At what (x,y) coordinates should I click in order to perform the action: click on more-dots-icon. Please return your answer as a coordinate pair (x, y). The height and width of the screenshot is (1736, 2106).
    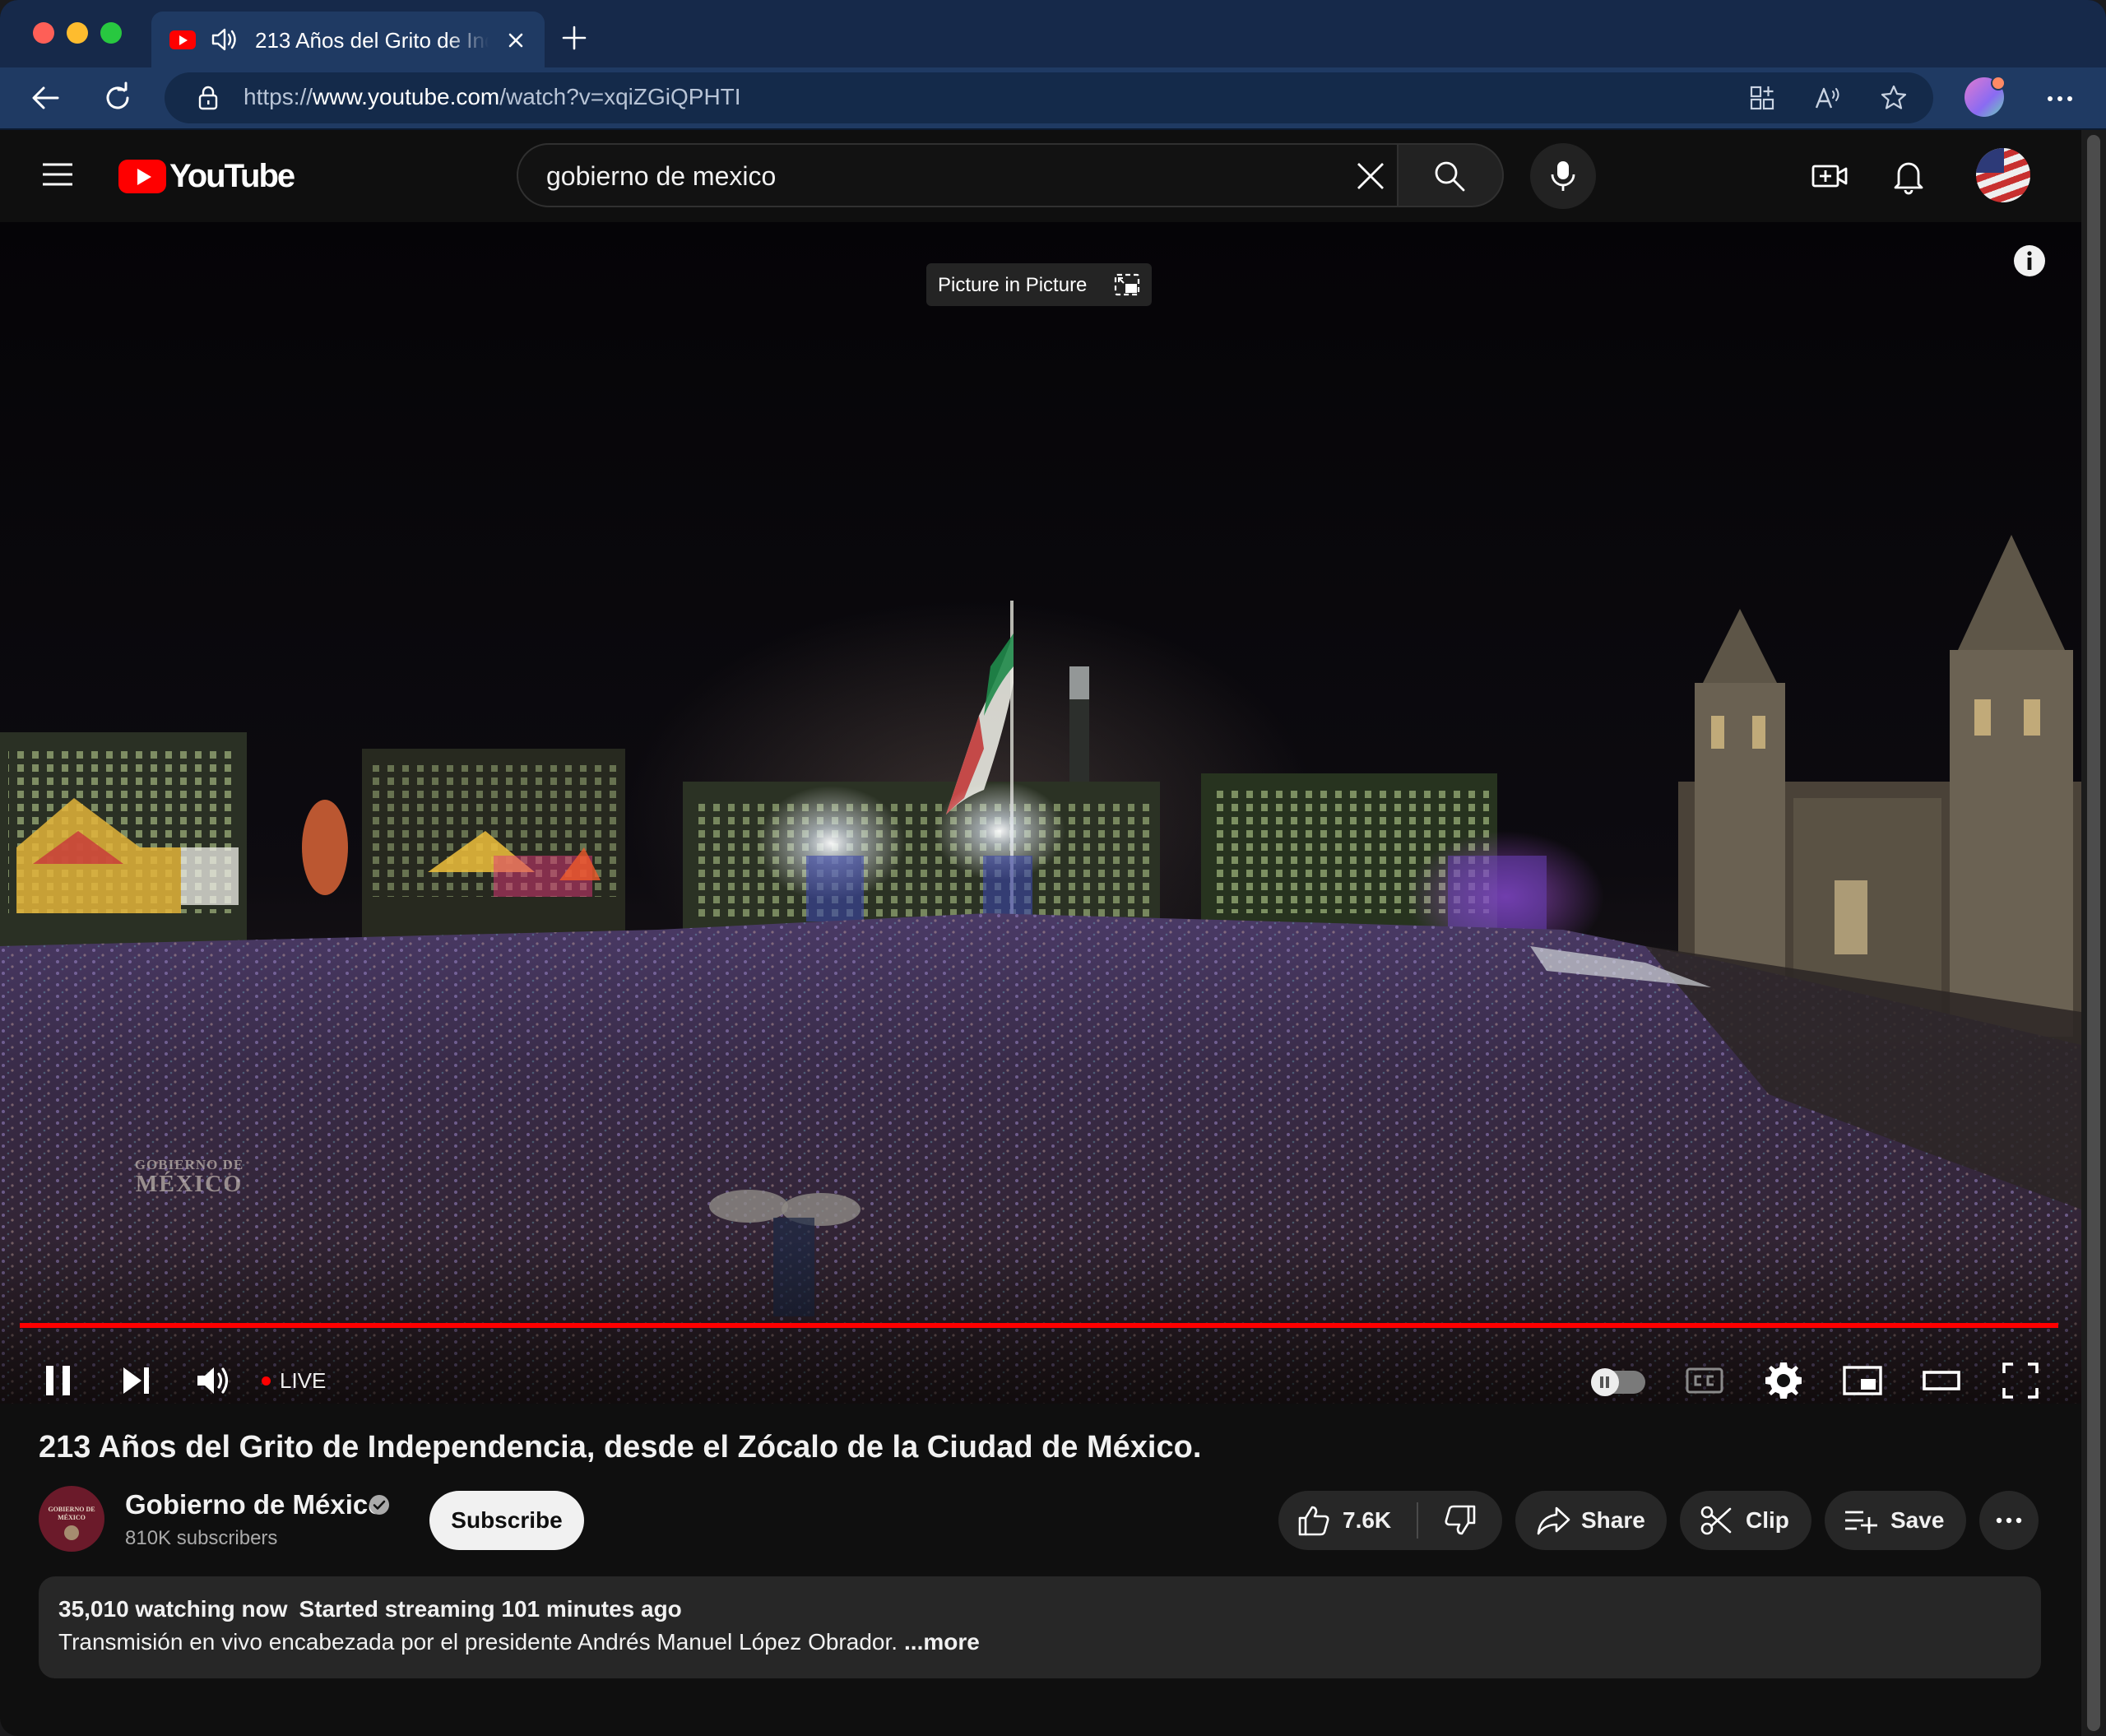
    Looking at the image, I should click on (2059, 99).